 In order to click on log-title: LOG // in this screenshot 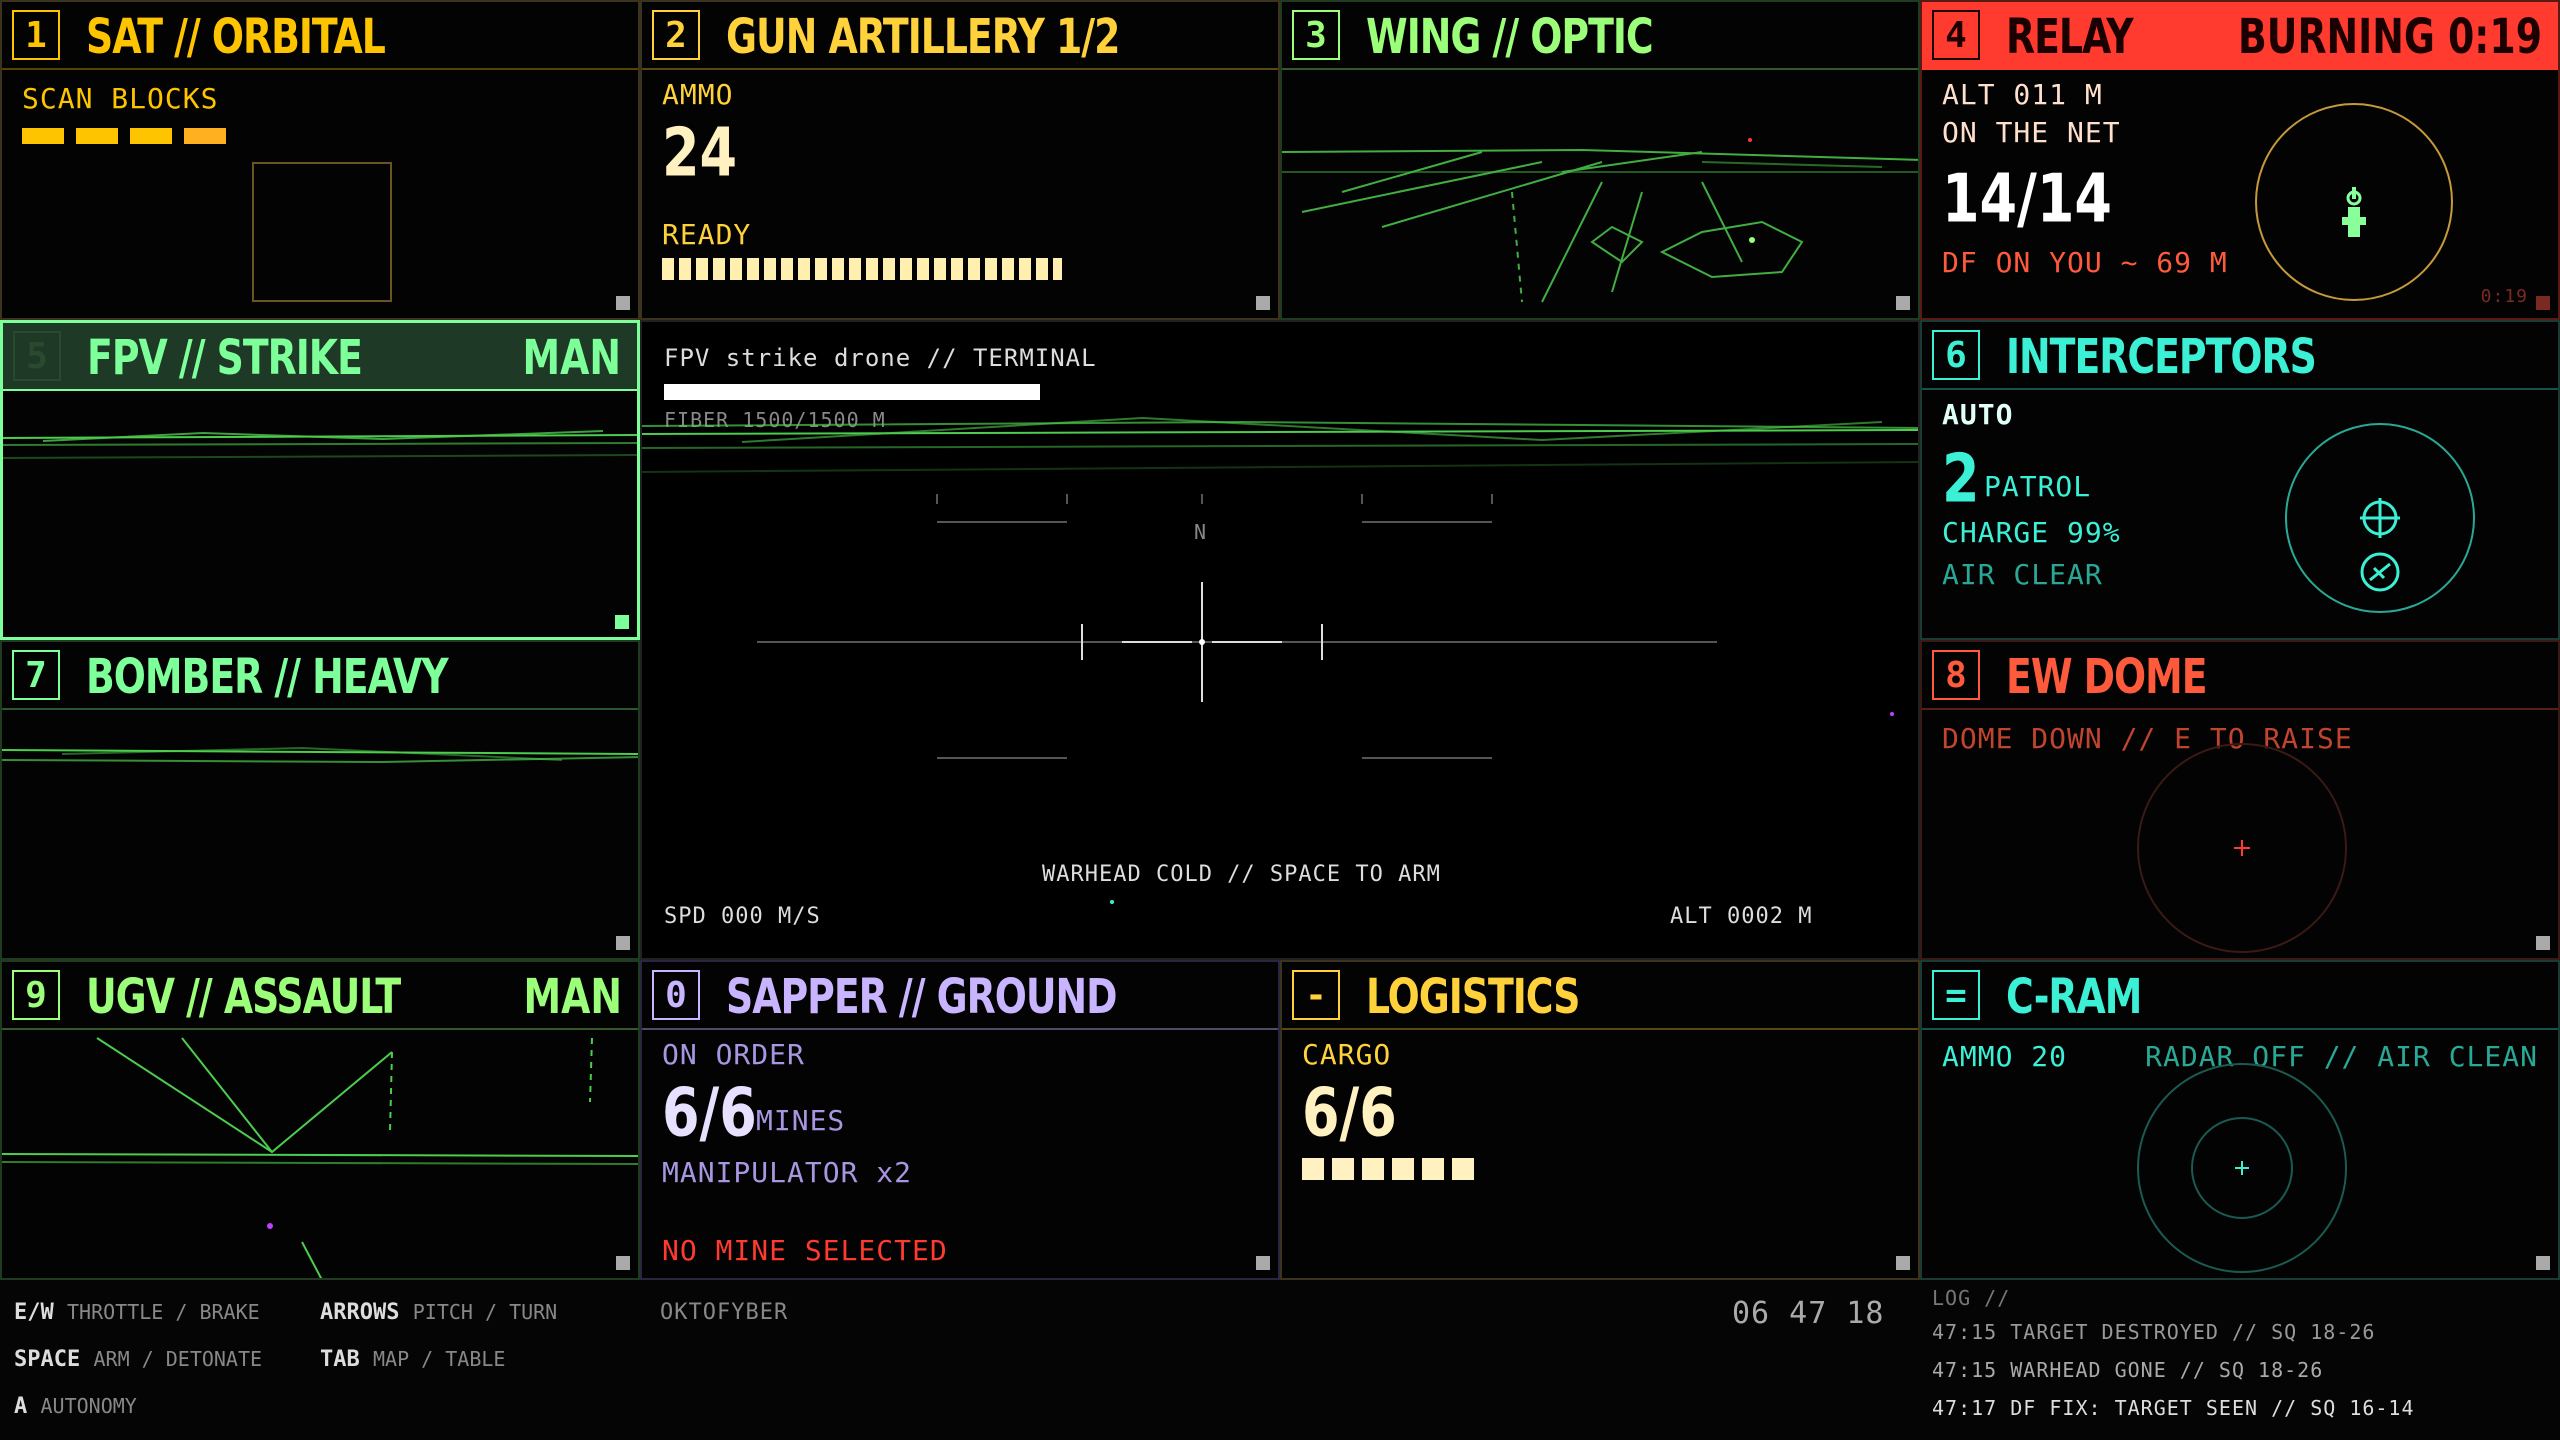, I will do `click(1971, 1298)`.